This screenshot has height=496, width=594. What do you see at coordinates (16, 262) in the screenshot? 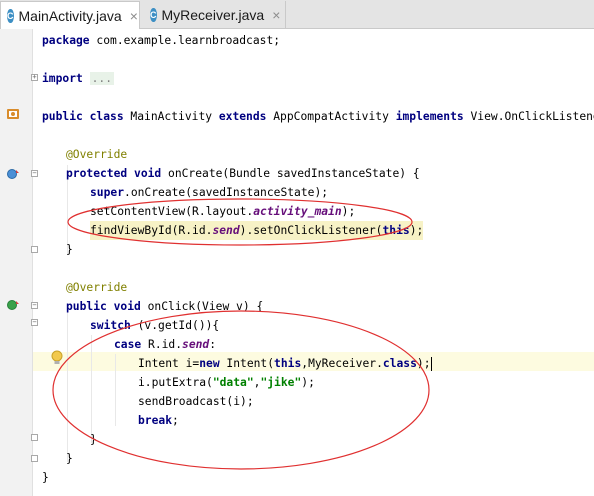
I see `editor-gutter` at bounding box center [16, 262].